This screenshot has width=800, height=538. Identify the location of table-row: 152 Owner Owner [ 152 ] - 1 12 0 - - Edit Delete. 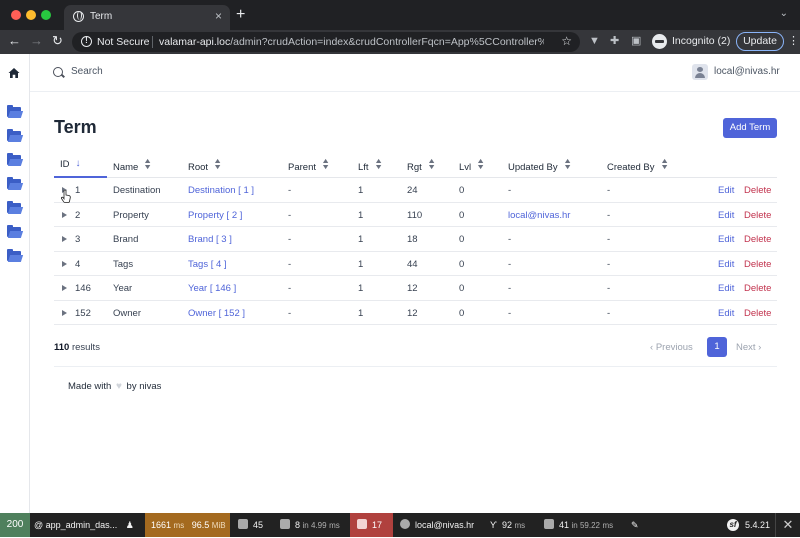
(415, 313).